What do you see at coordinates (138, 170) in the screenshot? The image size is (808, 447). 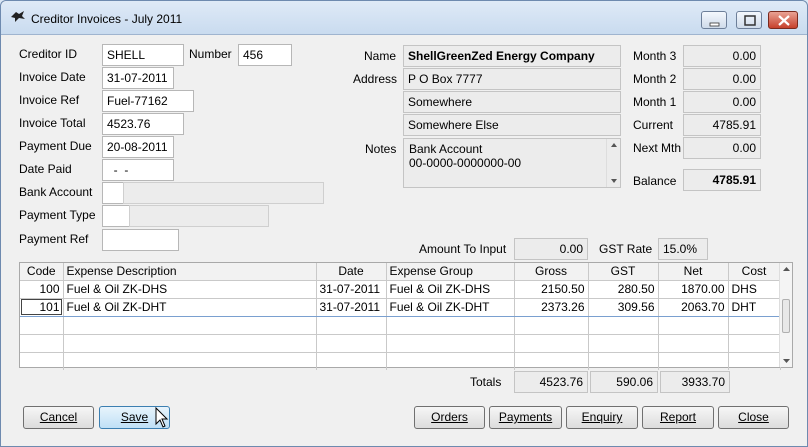 I see `date-paid-field: - -` at bounding box center [138, 170].